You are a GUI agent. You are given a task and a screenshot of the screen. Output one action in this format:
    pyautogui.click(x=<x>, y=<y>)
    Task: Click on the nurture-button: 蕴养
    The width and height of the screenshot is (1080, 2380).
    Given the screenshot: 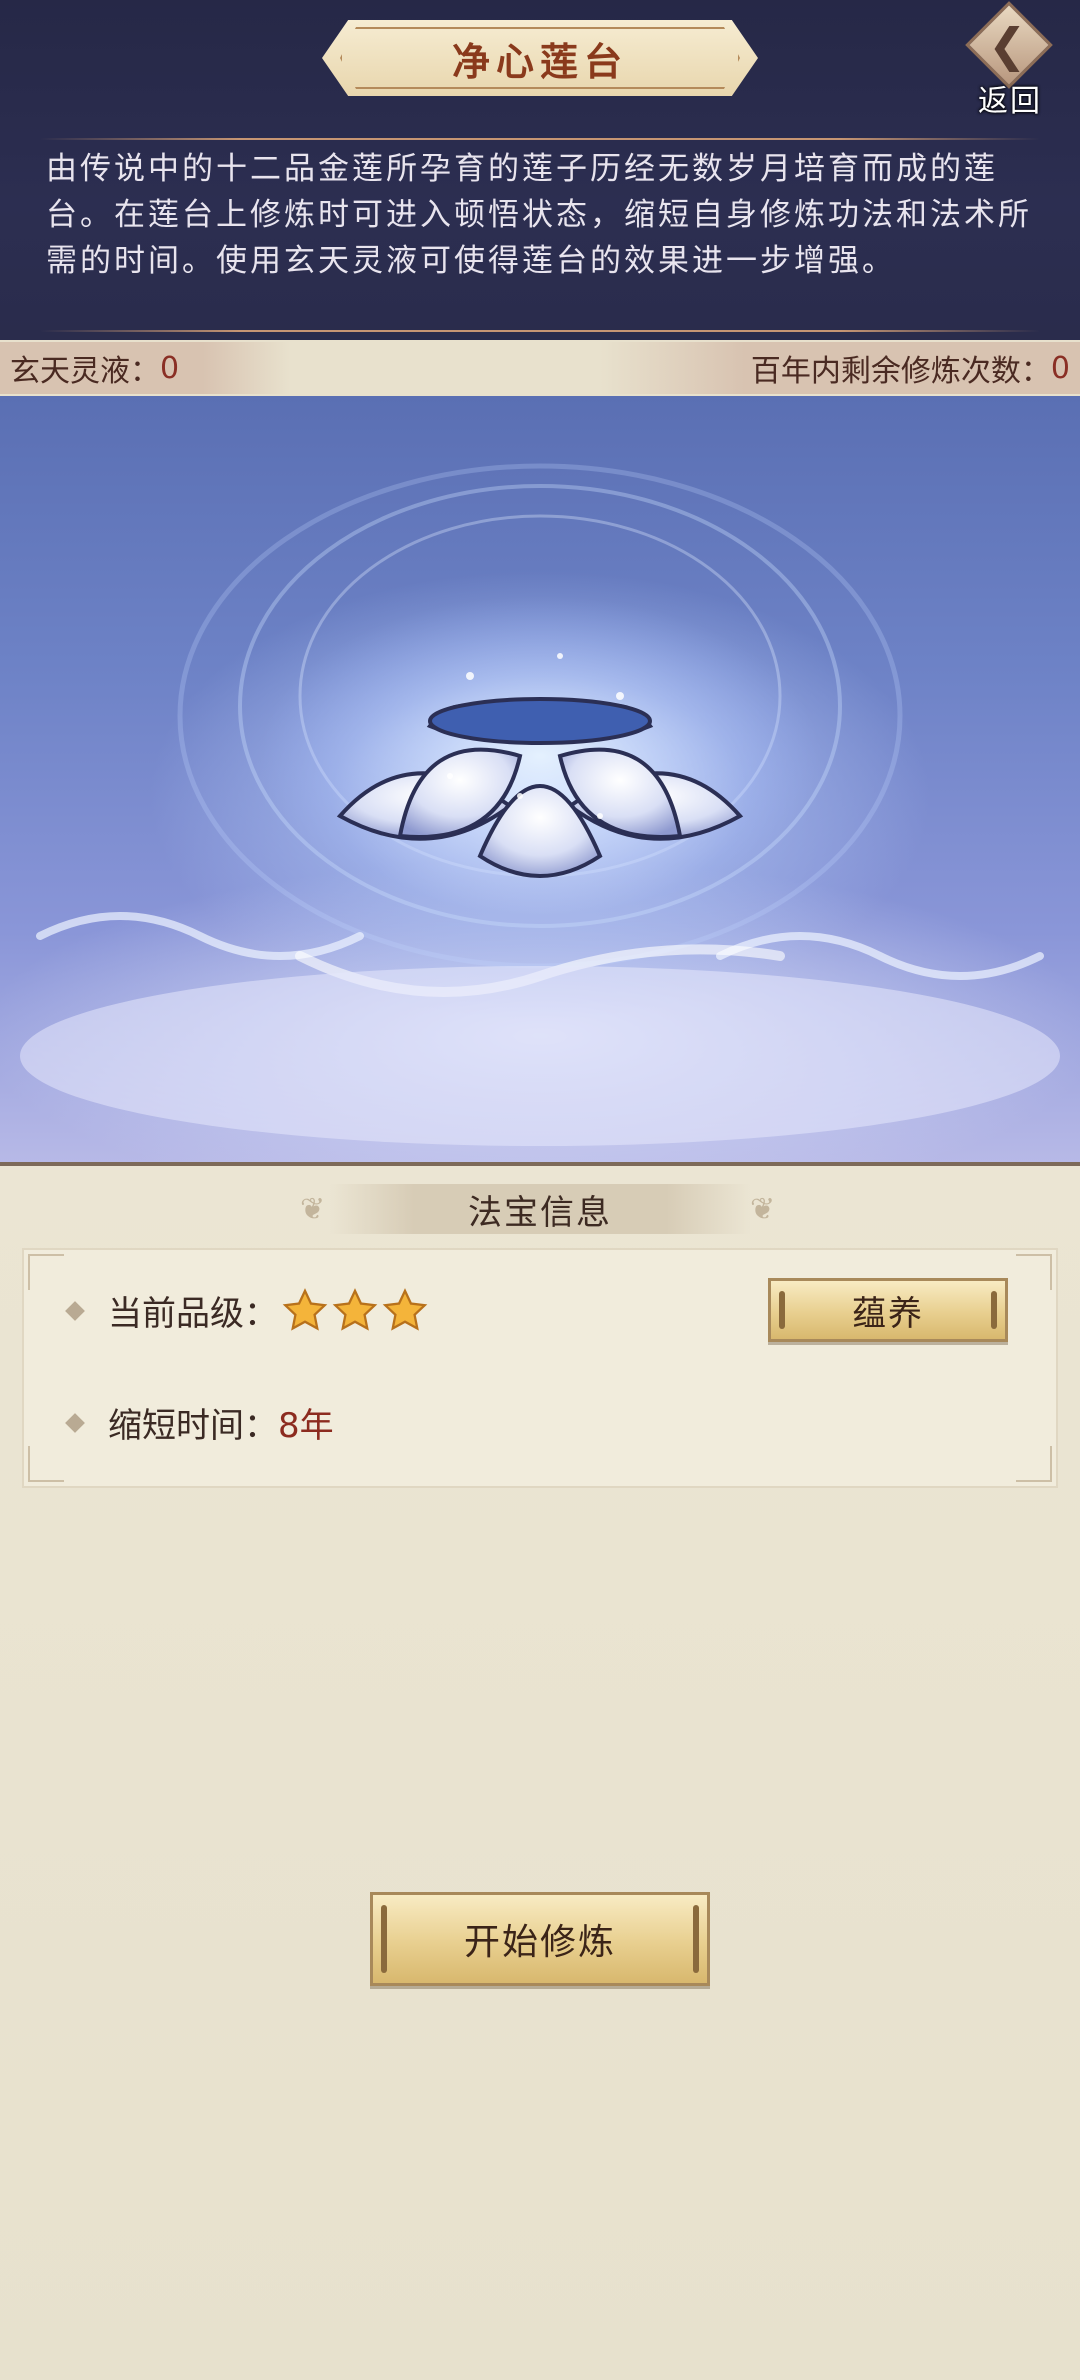 What is the action you would take?
    pyautogui.click(x=888, y=1310)
    